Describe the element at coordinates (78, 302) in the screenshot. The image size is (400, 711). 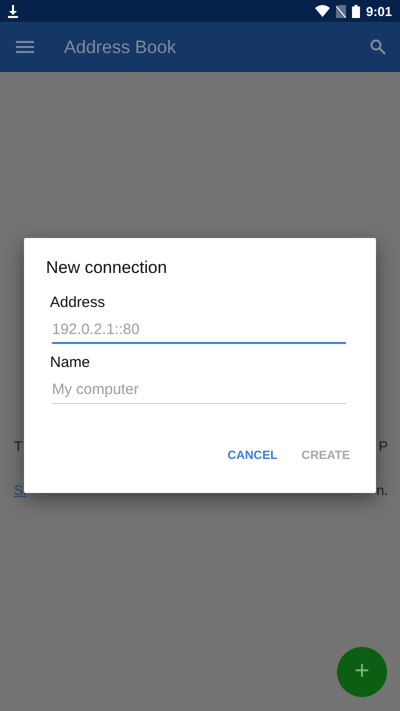
I see `field-label: Address` at that location.